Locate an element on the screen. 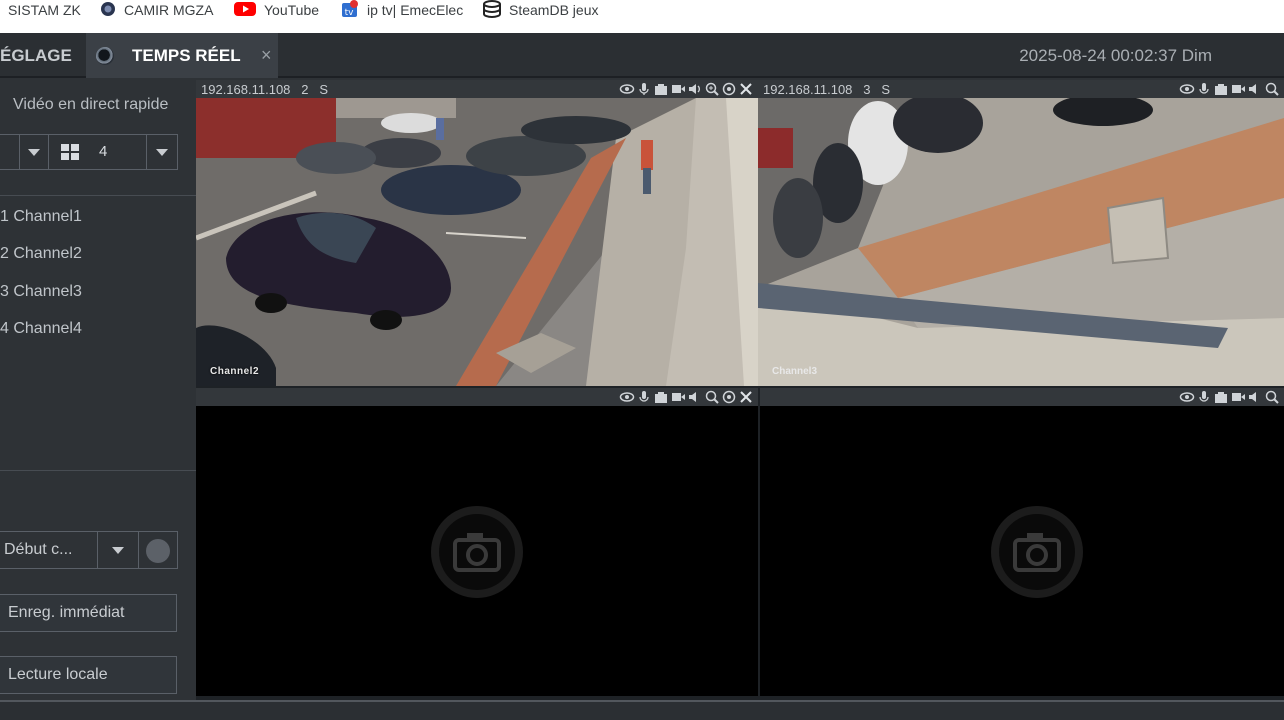 This screenshot has width=1284, height=720. tab-label: TEMPS RÉEL is located at coordinates (186, 55).